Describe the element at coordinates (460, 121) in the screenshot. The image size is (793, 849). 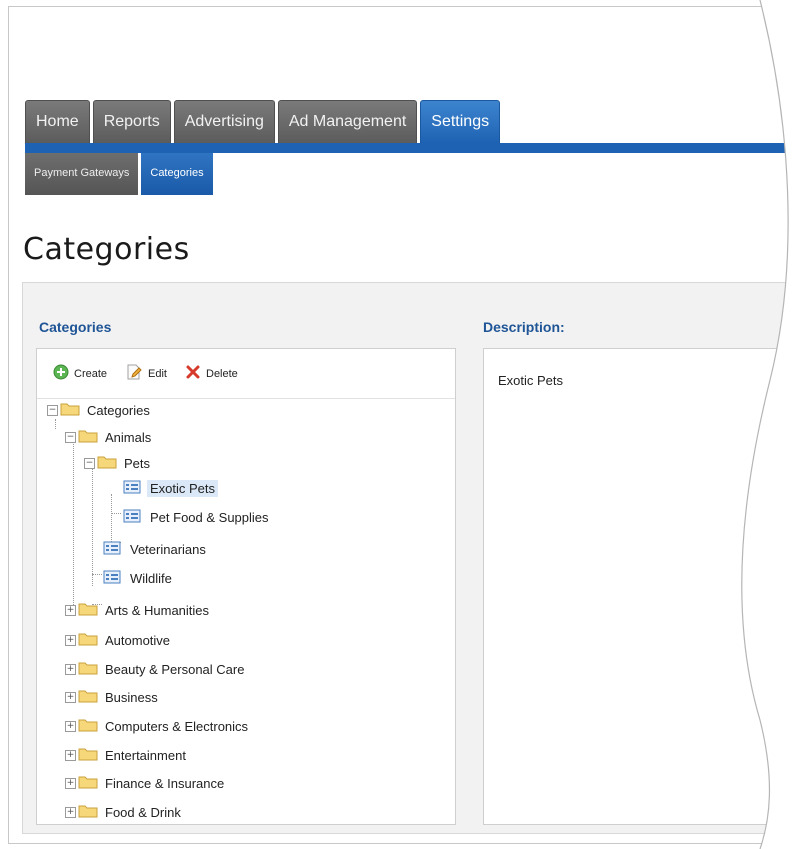
I see `tab-settings: Settings` at that location.